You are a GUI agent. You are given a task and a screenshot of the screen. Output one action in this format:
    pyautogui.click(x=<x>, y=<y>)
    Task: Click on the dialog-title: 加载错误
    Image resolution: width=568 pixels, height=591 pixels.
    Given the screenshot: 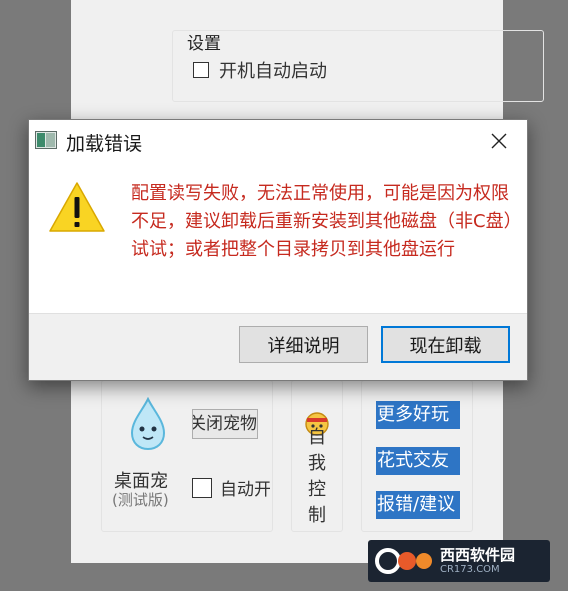 What is the action you would take?
    pyautogui.click(x=104, y=144)
    